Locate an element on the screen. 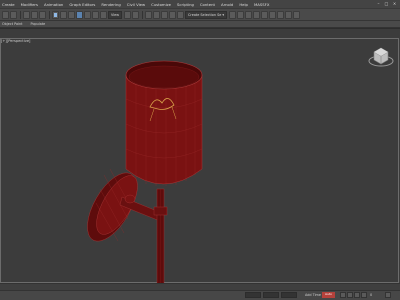 Image resolution: width=400 pixels, height=300 pixels. curve-editor-icon is located at coordinates (257, 14).